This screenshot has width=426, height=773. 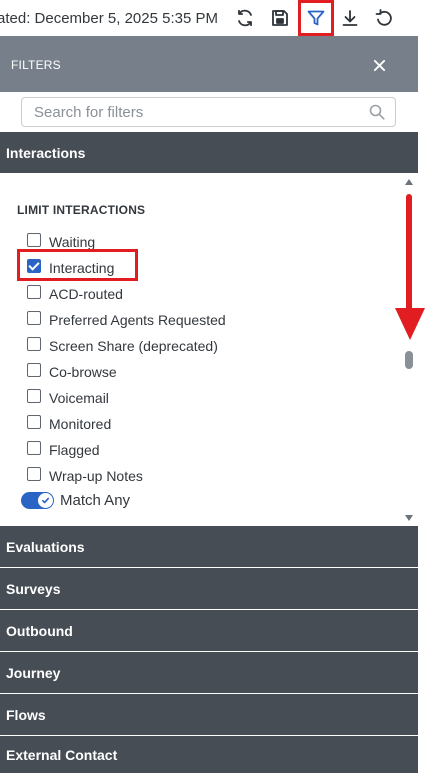 I want to click on scroll-up-arrow-icon, so click(x=409, y=182).